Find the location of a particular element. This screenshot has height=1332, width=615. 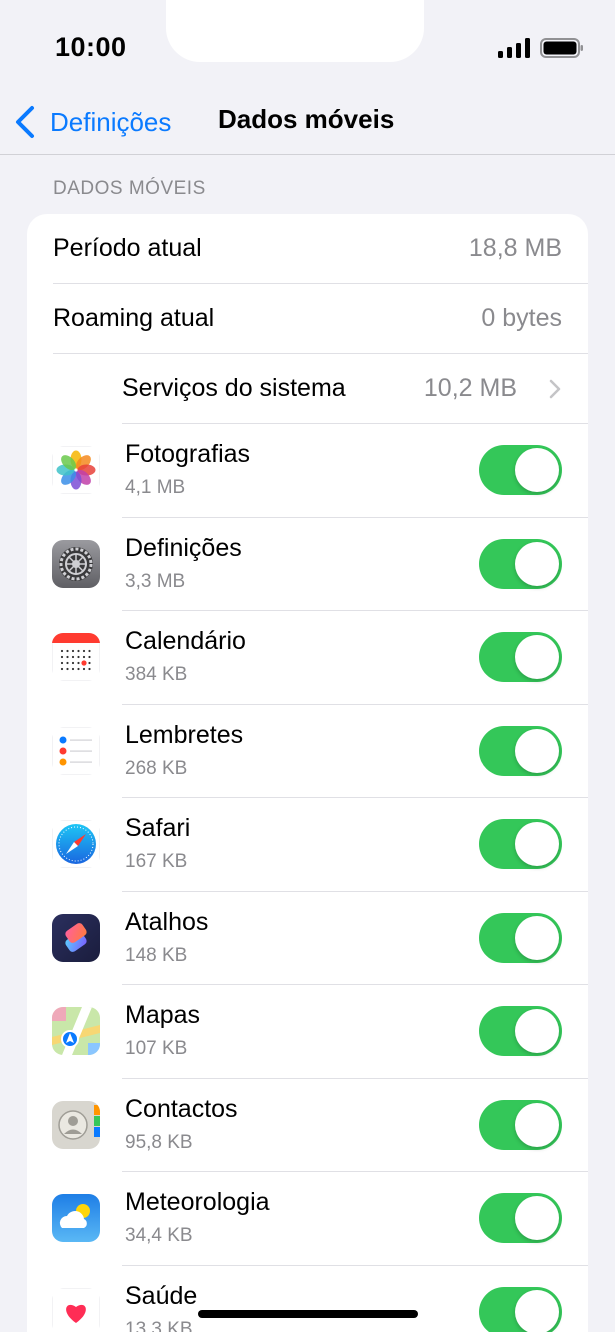

photos-icon is located at coordinates (76, 470).